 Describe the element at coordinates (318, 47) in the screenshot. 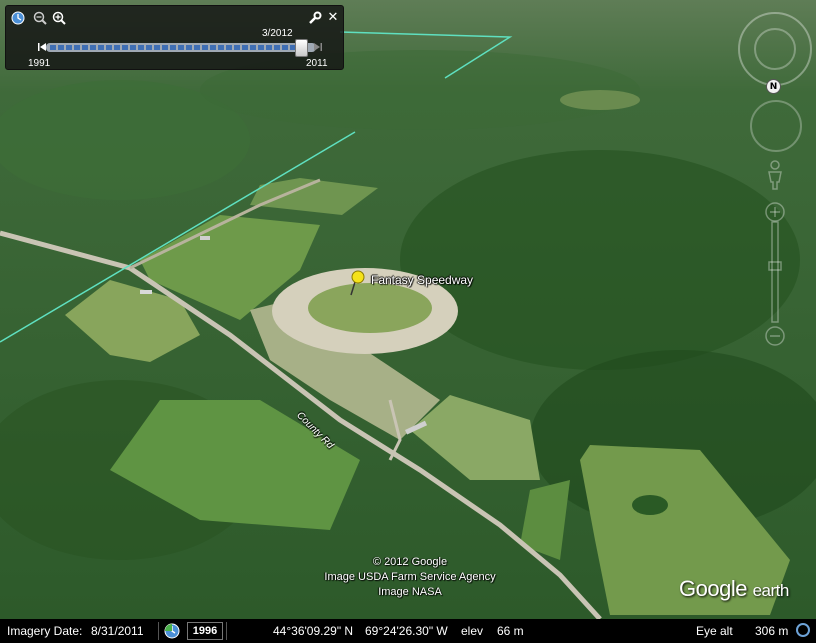

I see `slider-next-icon` at that location.